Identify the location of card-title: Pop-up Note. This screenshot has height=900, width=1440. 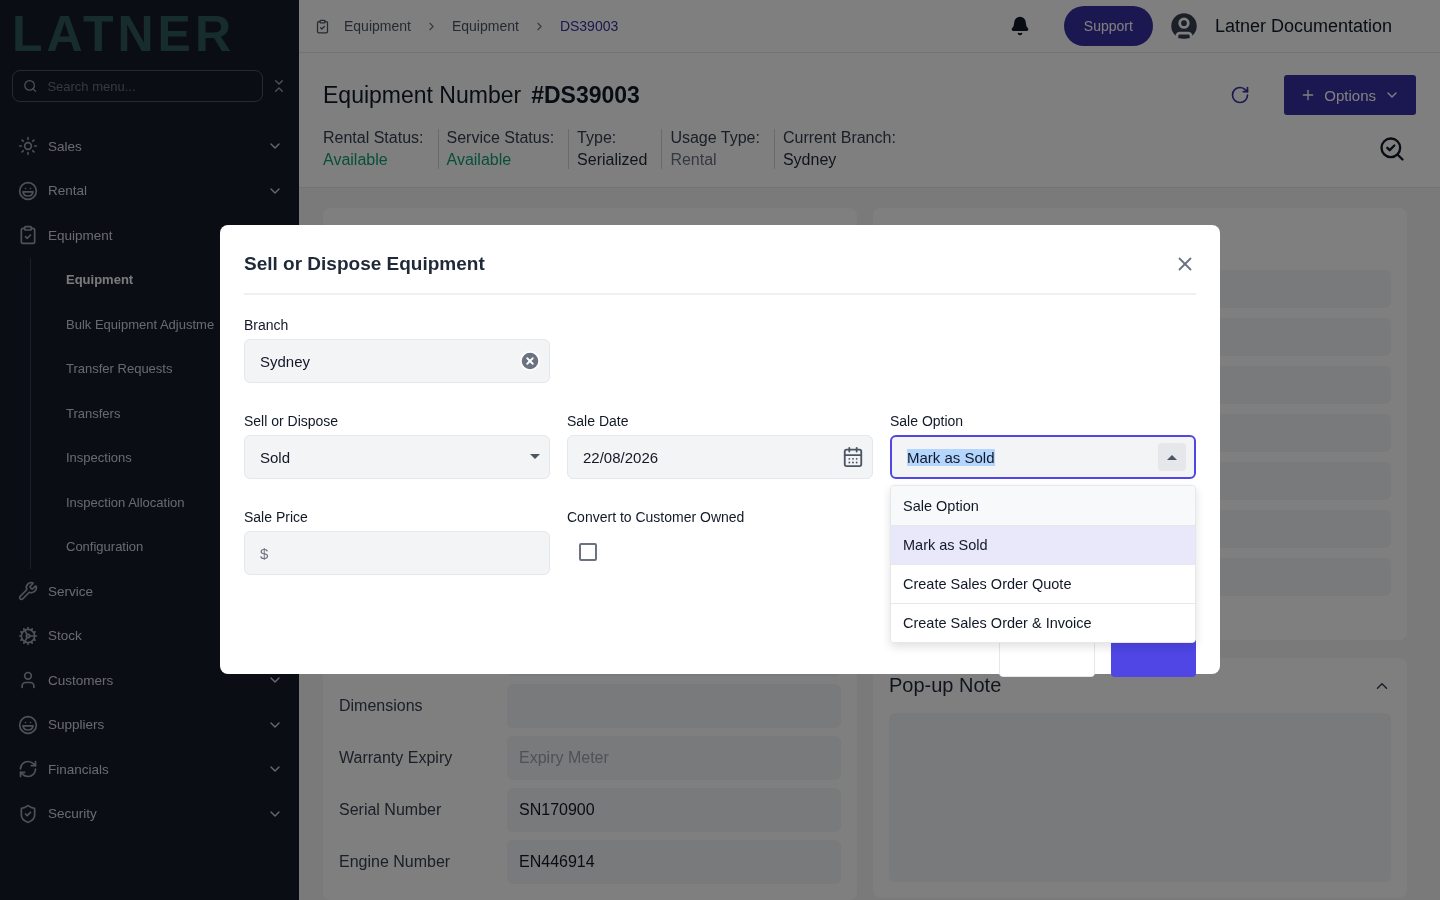
(945, 685).